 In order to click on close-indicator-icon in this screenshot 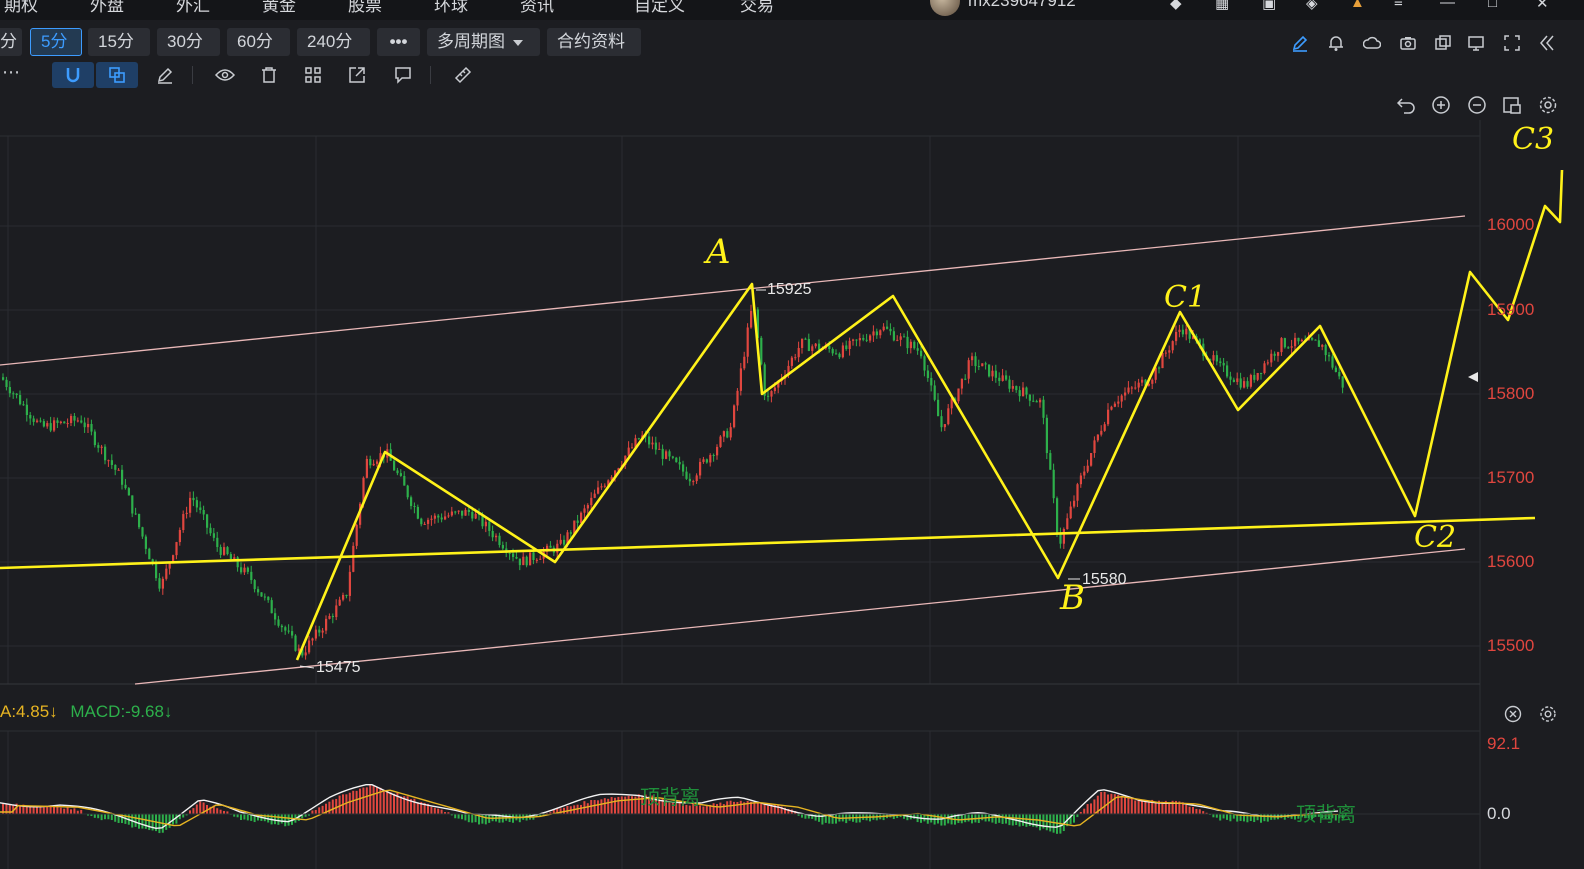, I will do `click(1513, 714)`.